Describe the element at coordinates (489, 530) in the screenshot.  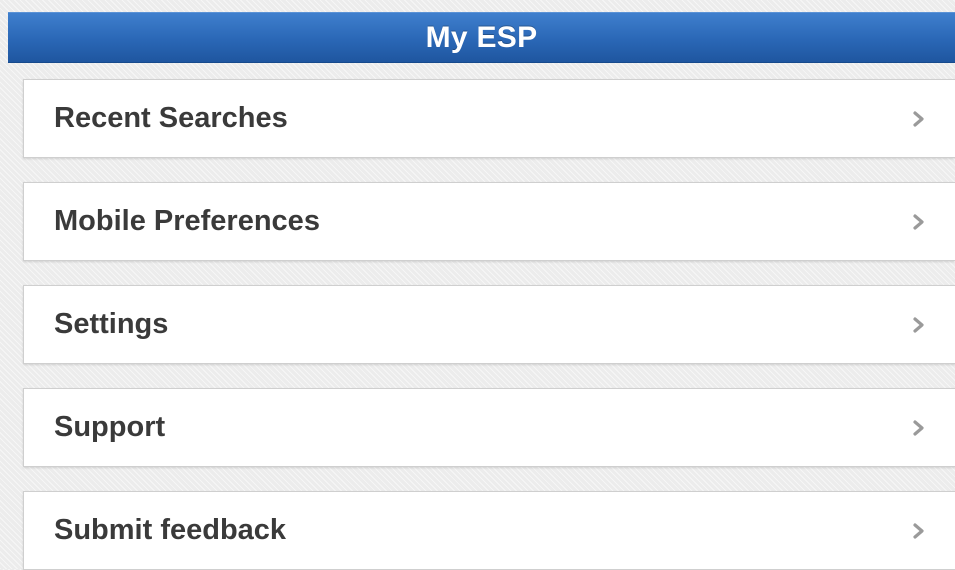
I see `menu-item-submit-feedback: Submit feedback` at that location.